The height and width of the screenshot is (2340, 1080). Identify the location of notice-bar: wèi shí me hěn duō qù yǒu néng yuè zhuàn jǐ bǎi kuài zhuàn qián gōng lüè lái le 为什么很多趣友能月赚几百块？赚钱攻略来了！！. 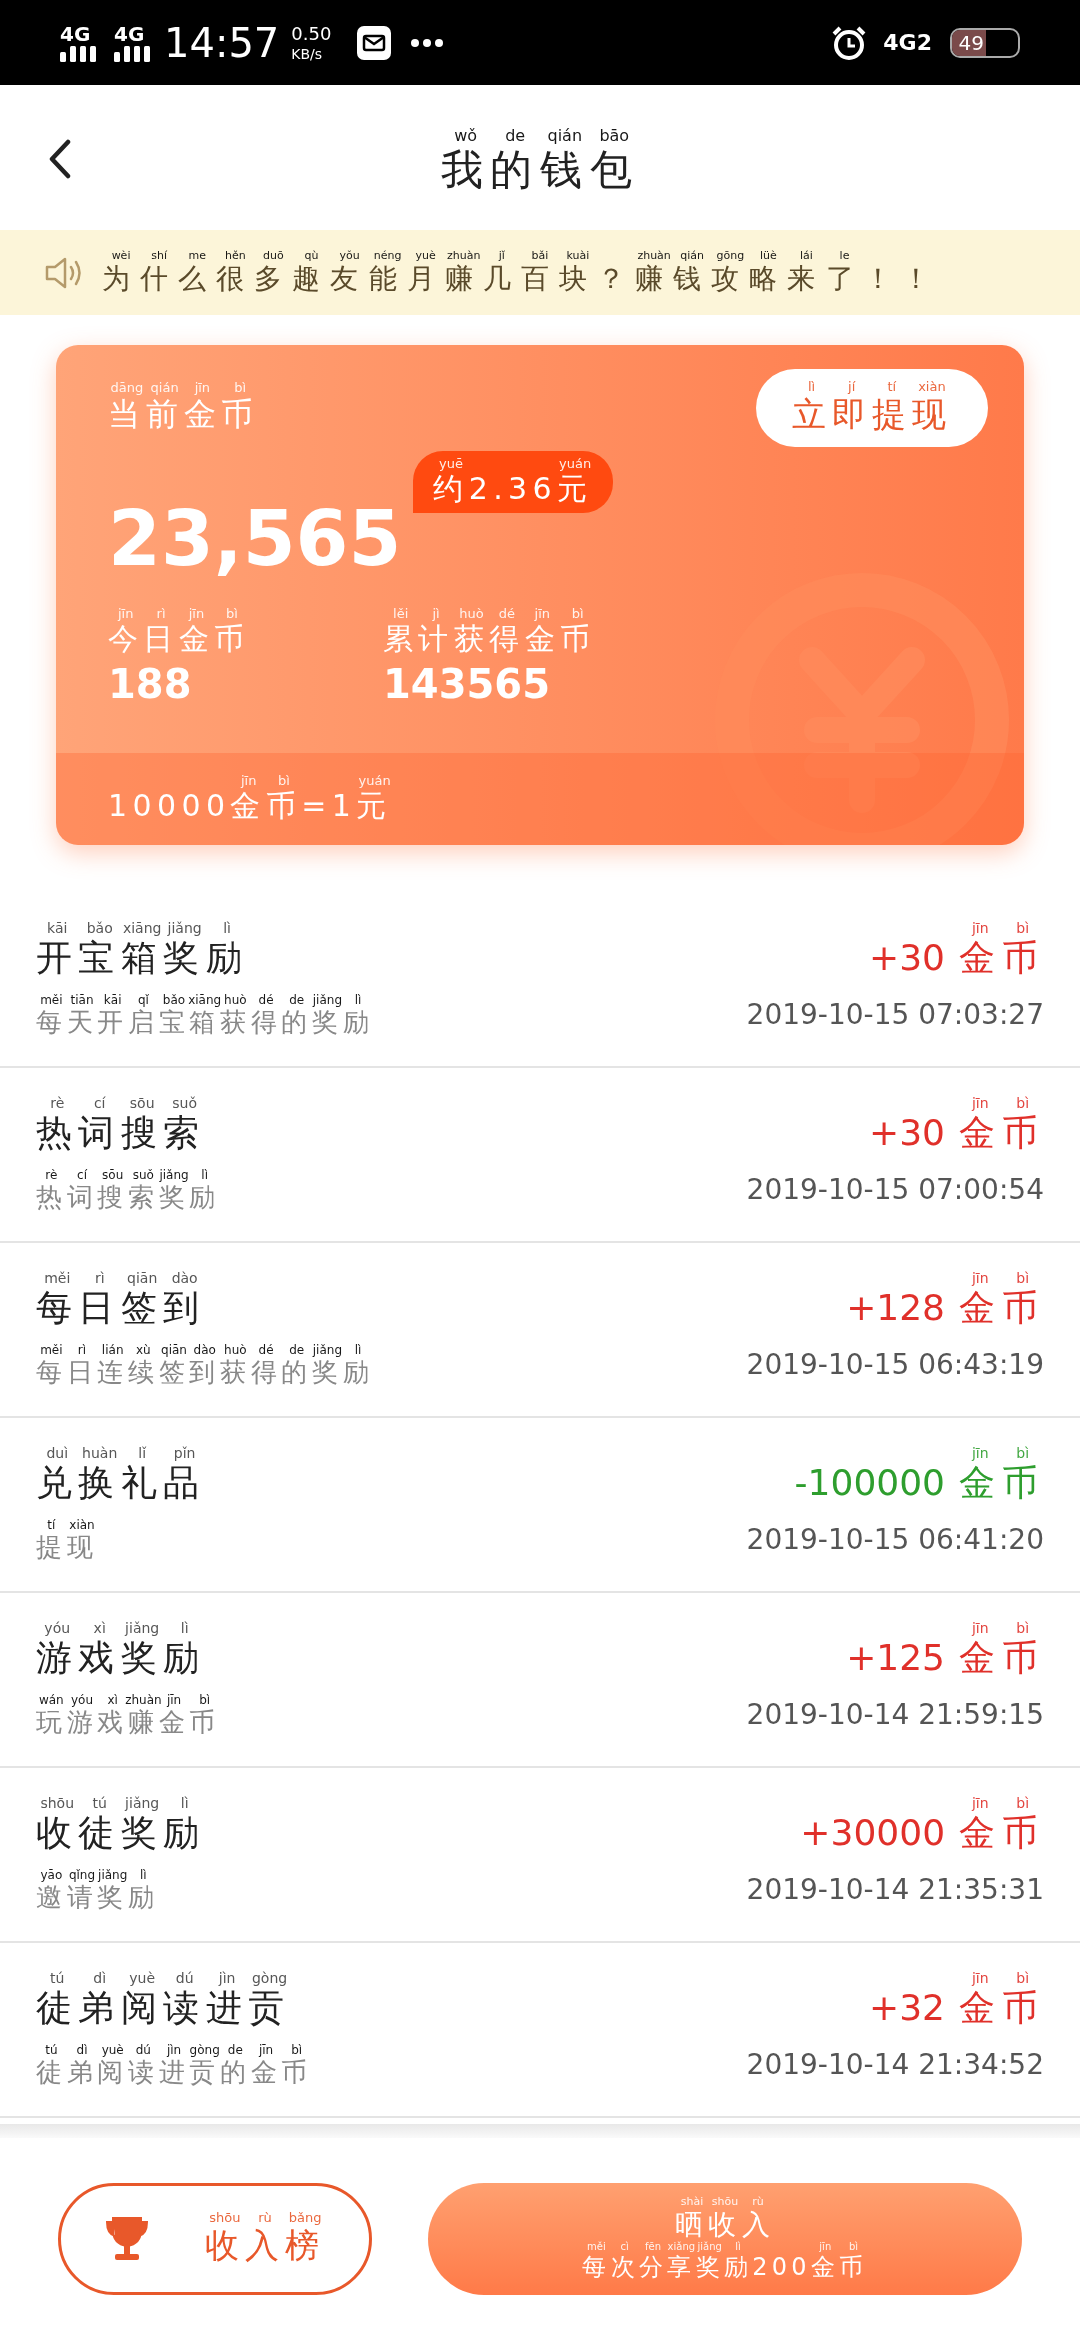
(540, 272).